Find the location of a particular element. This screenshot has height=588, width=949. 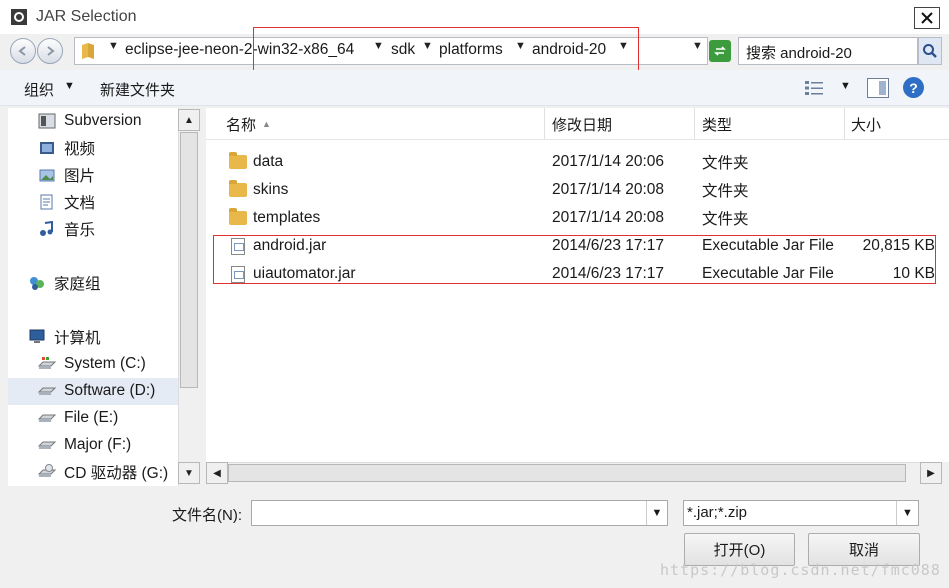

address-history-dropdown: ▼ is located at coordinates (697, 46).